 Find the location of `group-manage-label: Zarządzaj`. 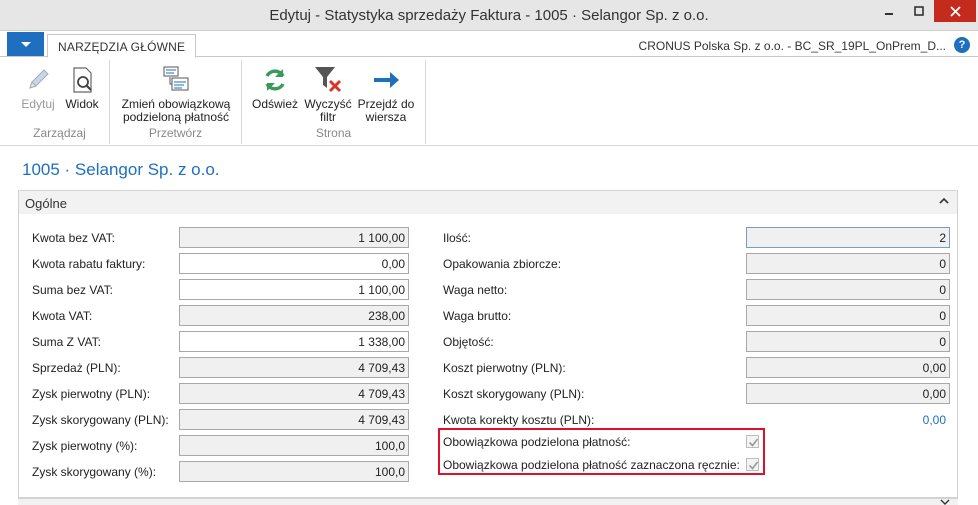

group-manage-label: Zarządzaj is located at coordinates (59, 133).